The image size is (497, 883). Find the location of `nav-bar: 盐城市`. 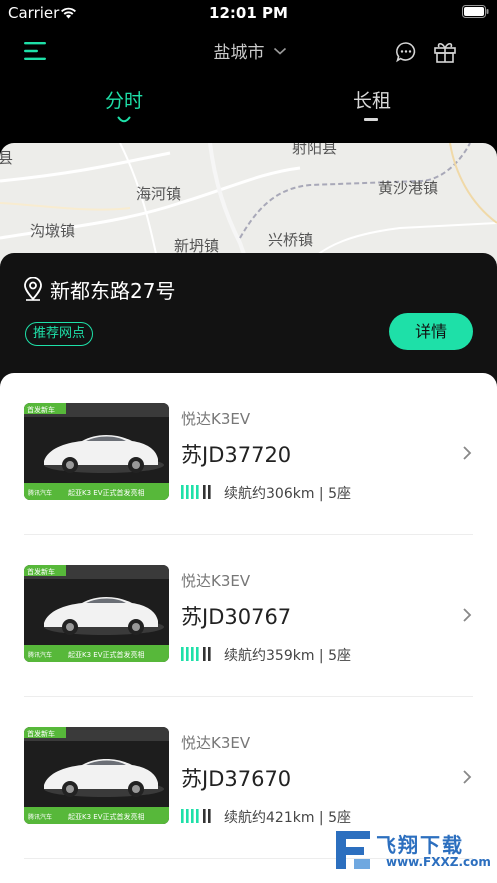

nav-bar: 盐城市 is located at coordinates (248, 52).